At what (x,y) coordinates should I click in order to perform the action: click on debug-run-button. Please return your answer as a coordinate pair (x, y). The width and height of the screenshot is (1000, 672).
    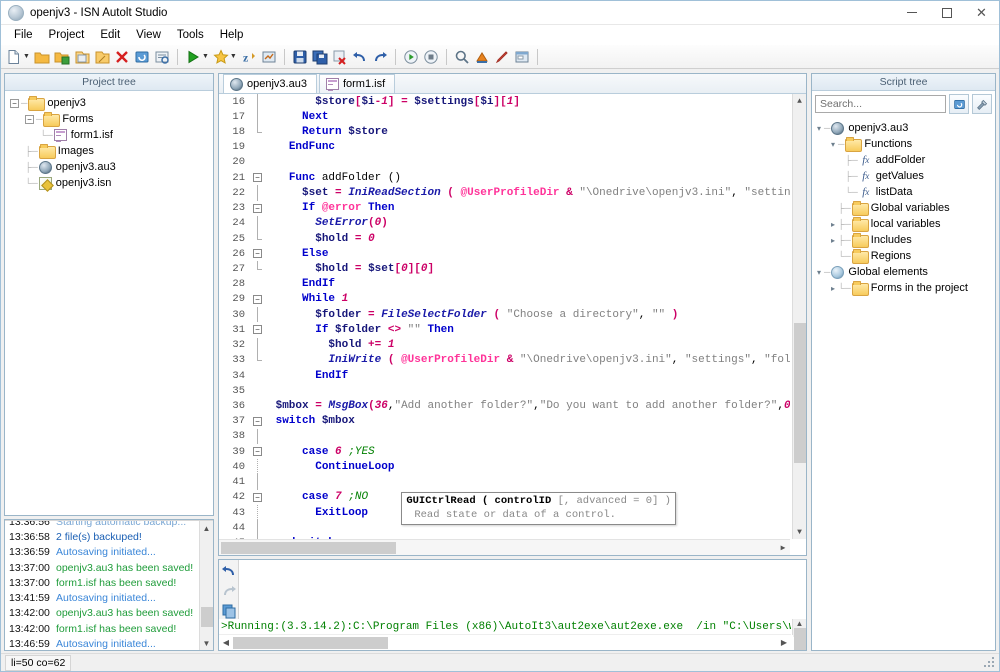
    Looking at the image, I should click on (411, 57).